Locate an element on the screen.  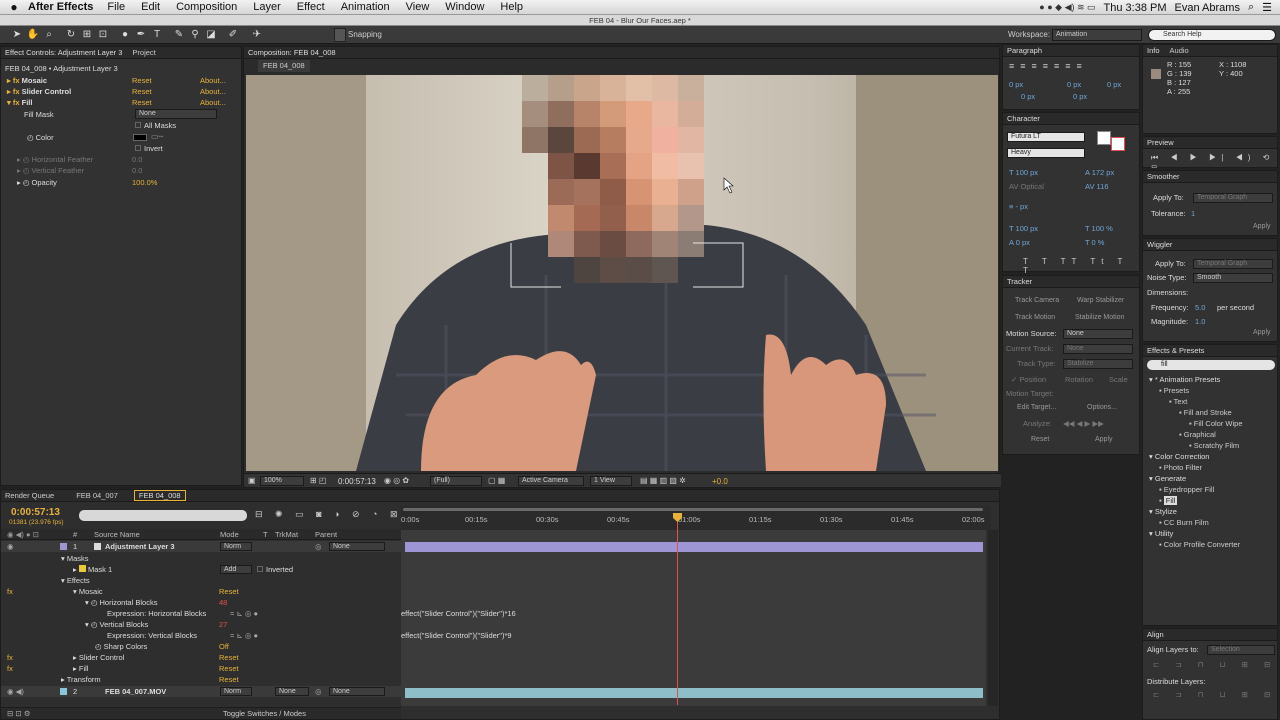
space-before-value: 0 px is located at coordinates (1028, 96).